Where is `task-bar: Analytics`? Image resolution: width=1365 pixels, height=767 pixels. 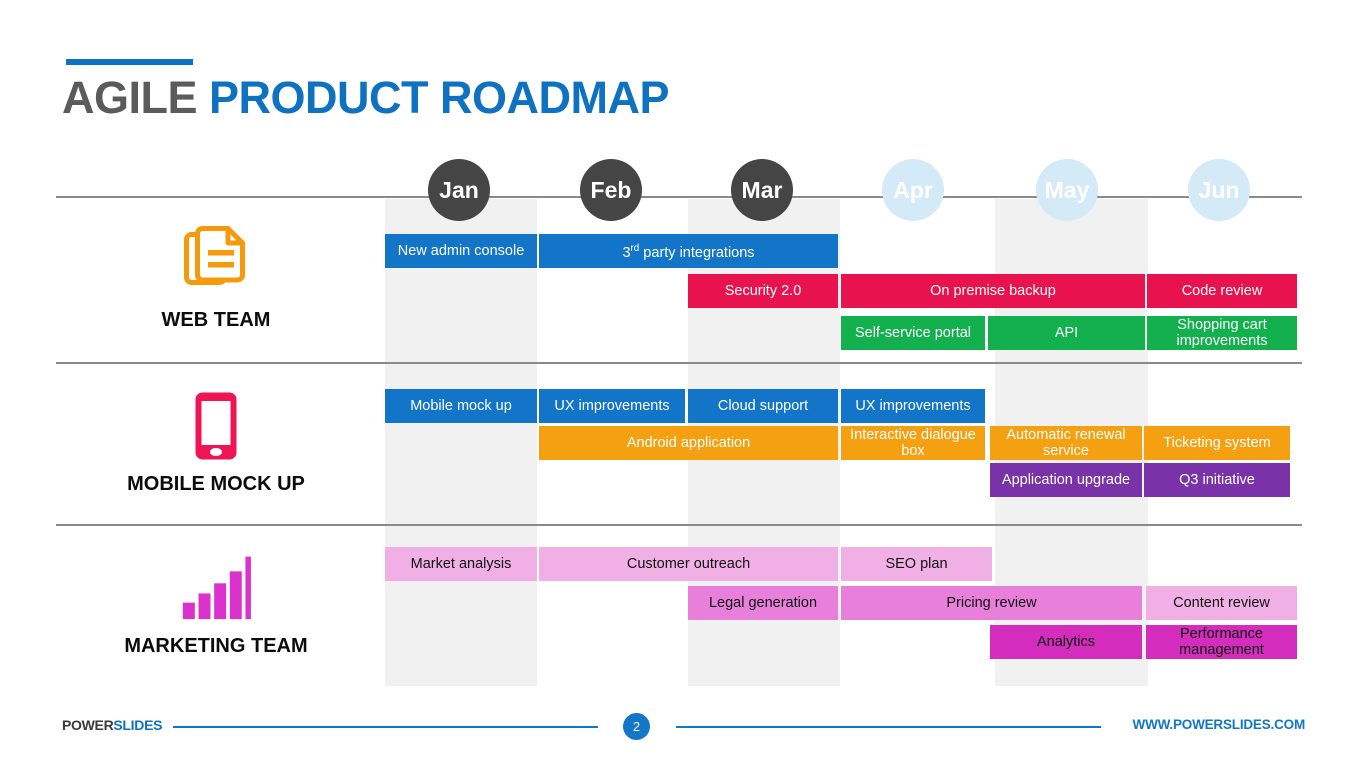 task-bar: Analytics is located at coordinates (1066, 642).